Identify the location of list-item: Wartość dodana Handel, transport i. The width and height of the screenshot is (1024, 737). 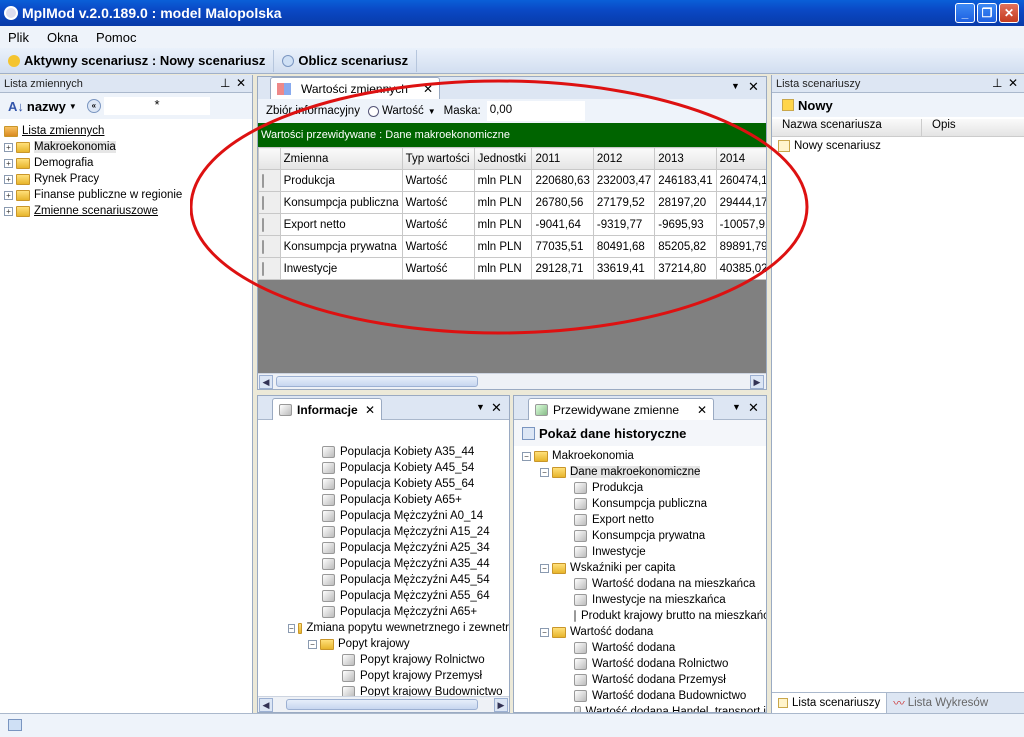
(640, 708).